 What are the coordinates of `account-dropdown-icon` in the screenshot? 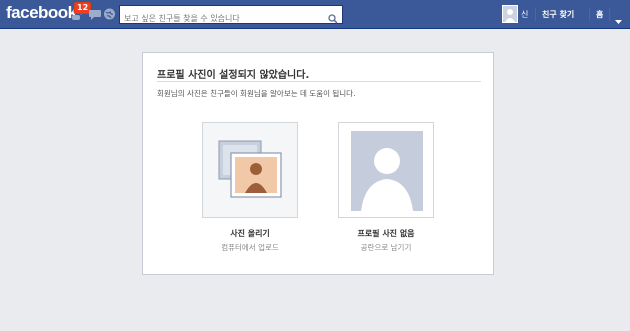 It's located at (618, 19).